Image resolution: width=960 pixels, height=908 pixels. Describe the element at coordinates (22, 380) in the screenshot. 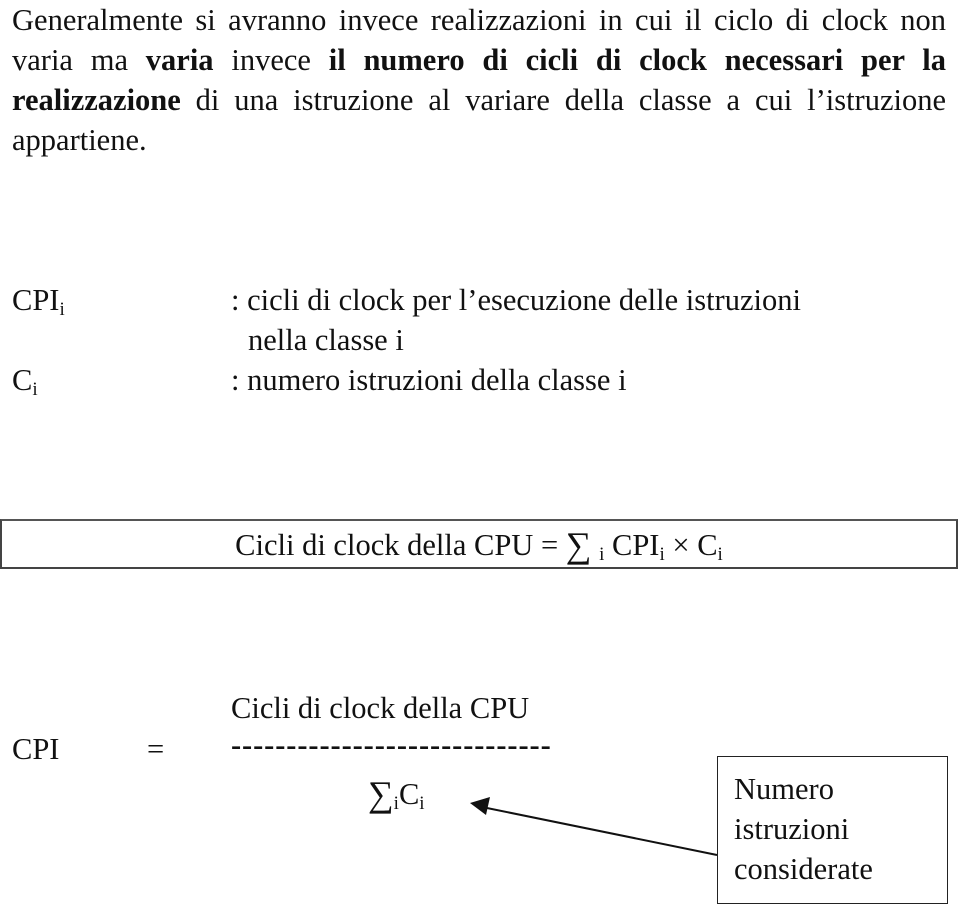

I see `symbol-text: C` at that location.